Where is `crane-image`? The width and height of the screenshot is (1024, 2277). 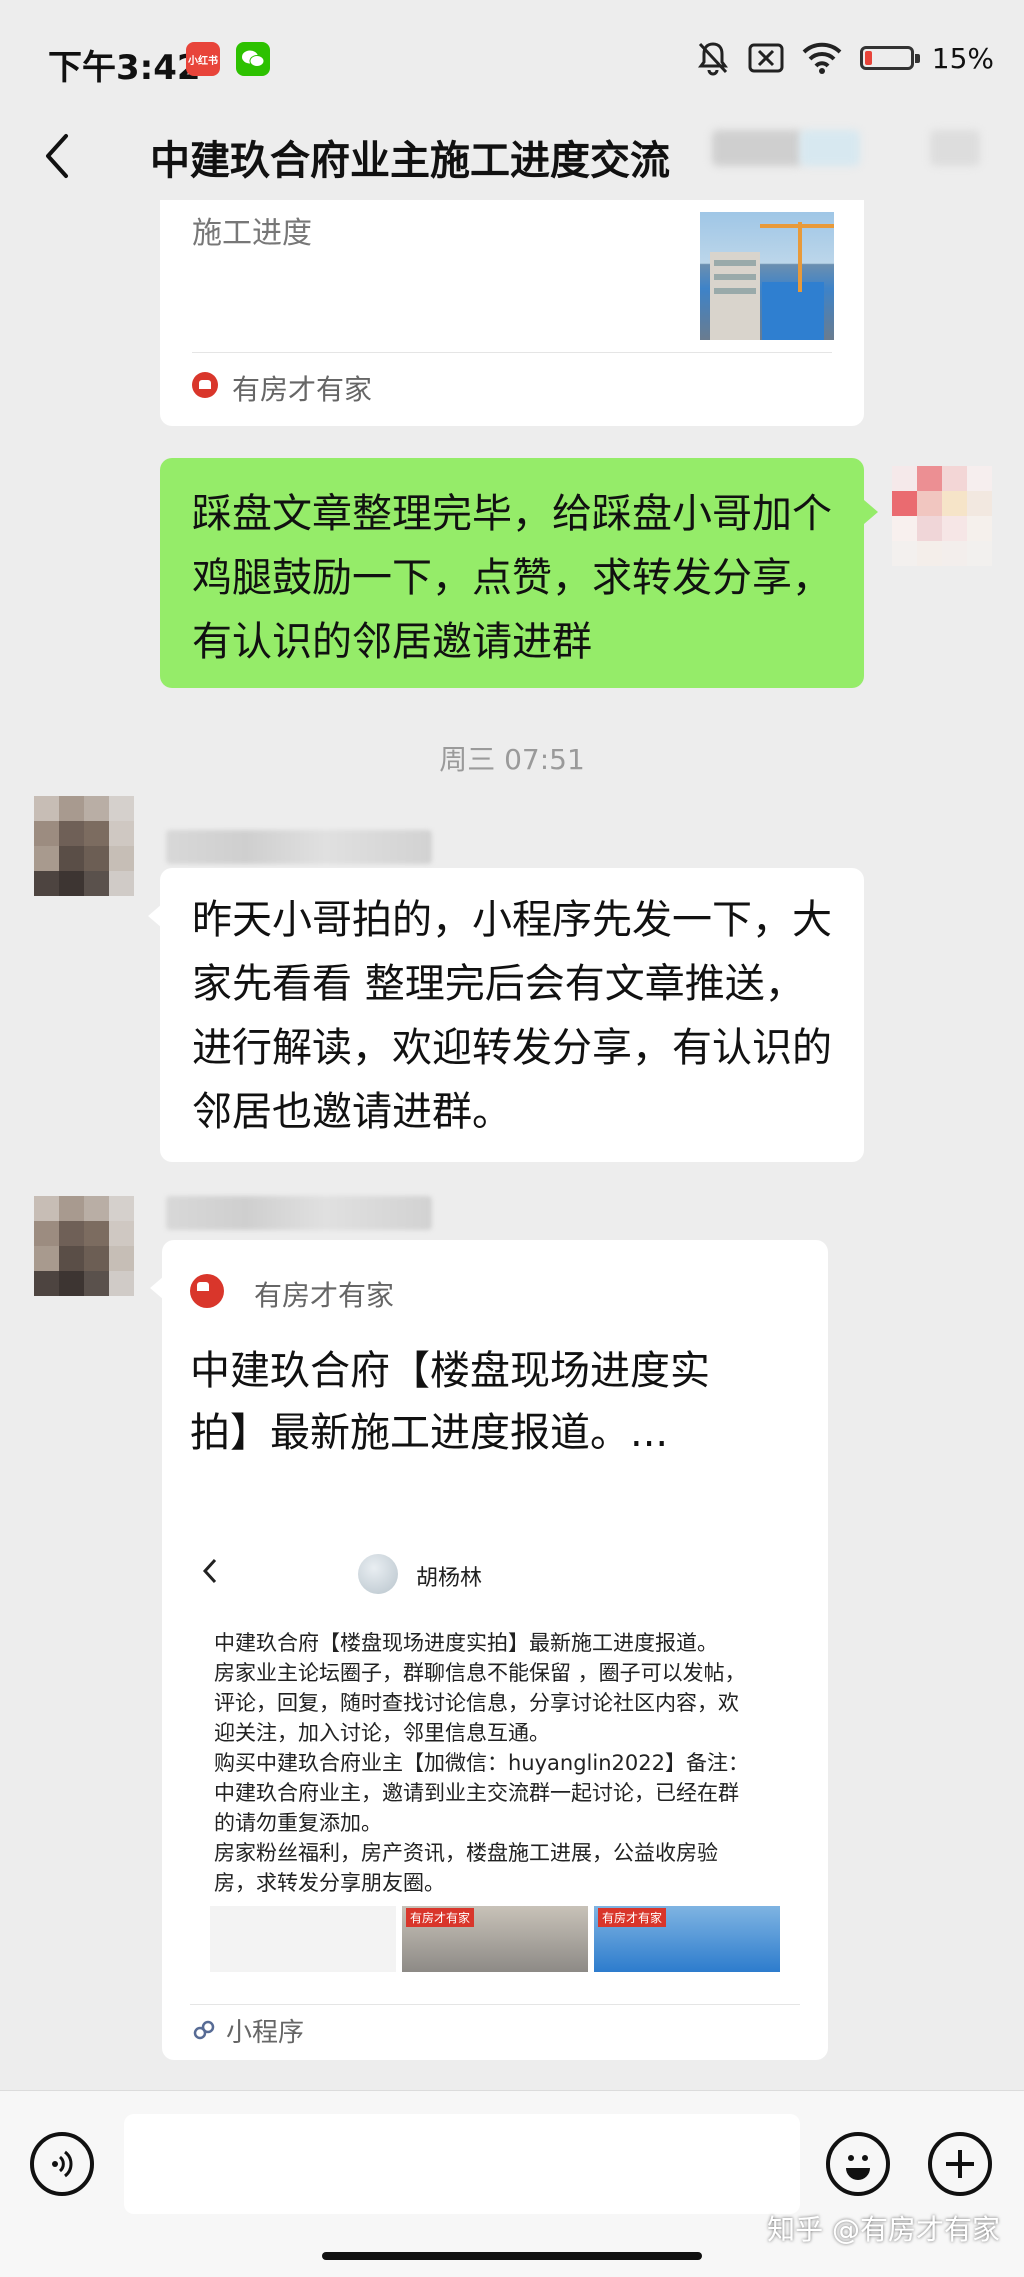 crane-image is located at coordinates (772, 281).